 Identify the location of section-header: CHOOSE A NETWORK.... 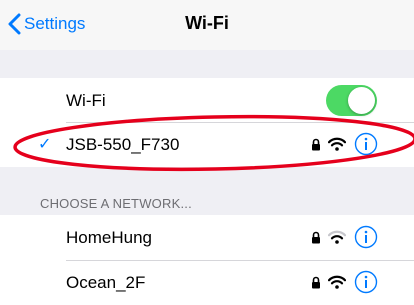
(116, 203).